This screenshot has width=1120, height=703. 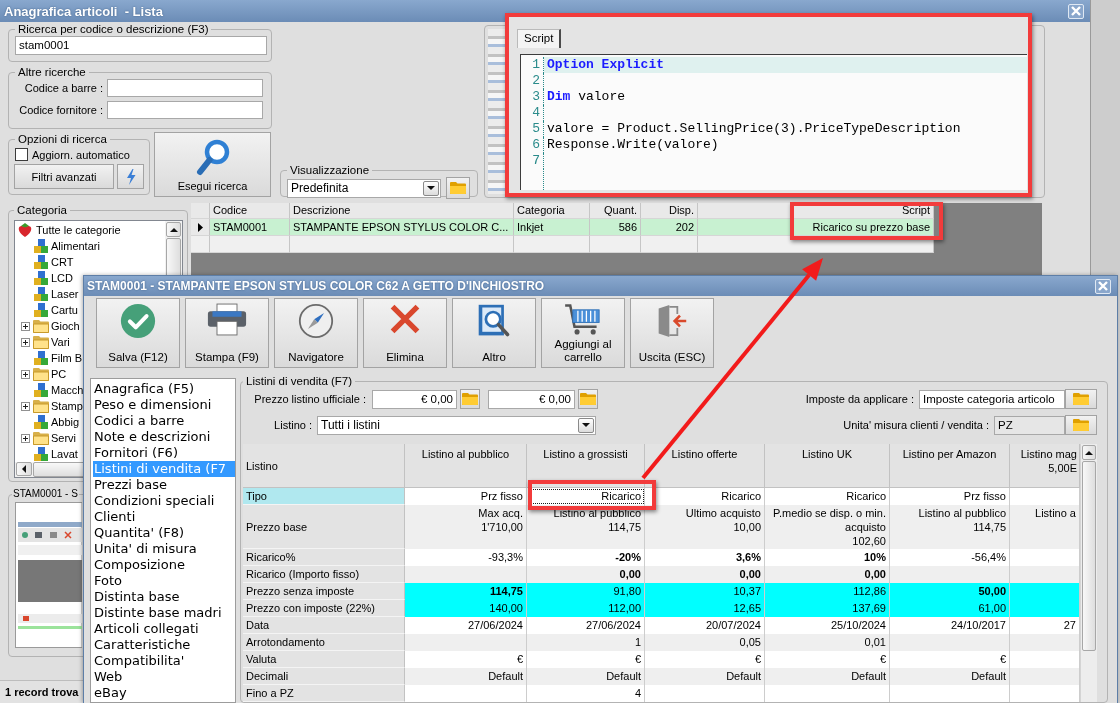 What do you see at coordinates (212, 164) in the screenshot?
I see `run-search-button: Esegui ricerca` at bounding box center [212, 164].